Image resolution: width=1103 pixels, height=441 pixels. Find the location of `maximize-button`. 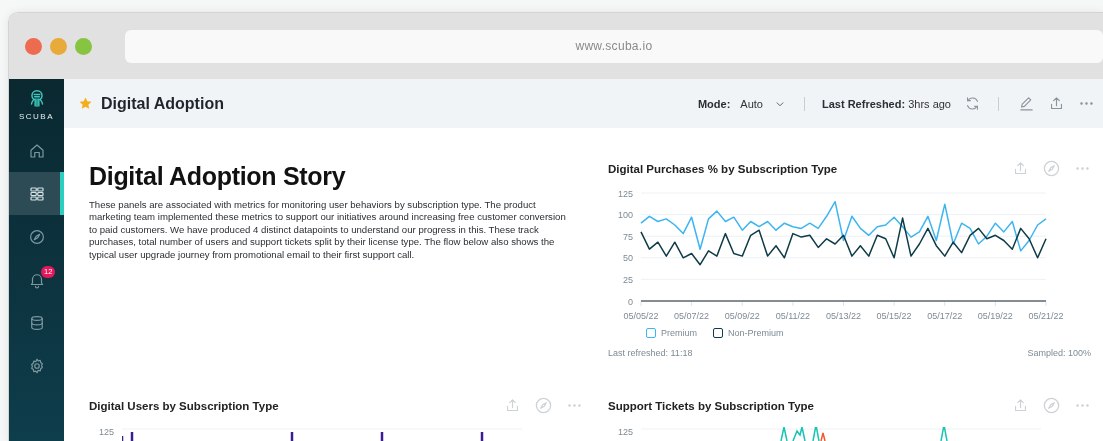

maximize-button is located at coordinates (83, 46).